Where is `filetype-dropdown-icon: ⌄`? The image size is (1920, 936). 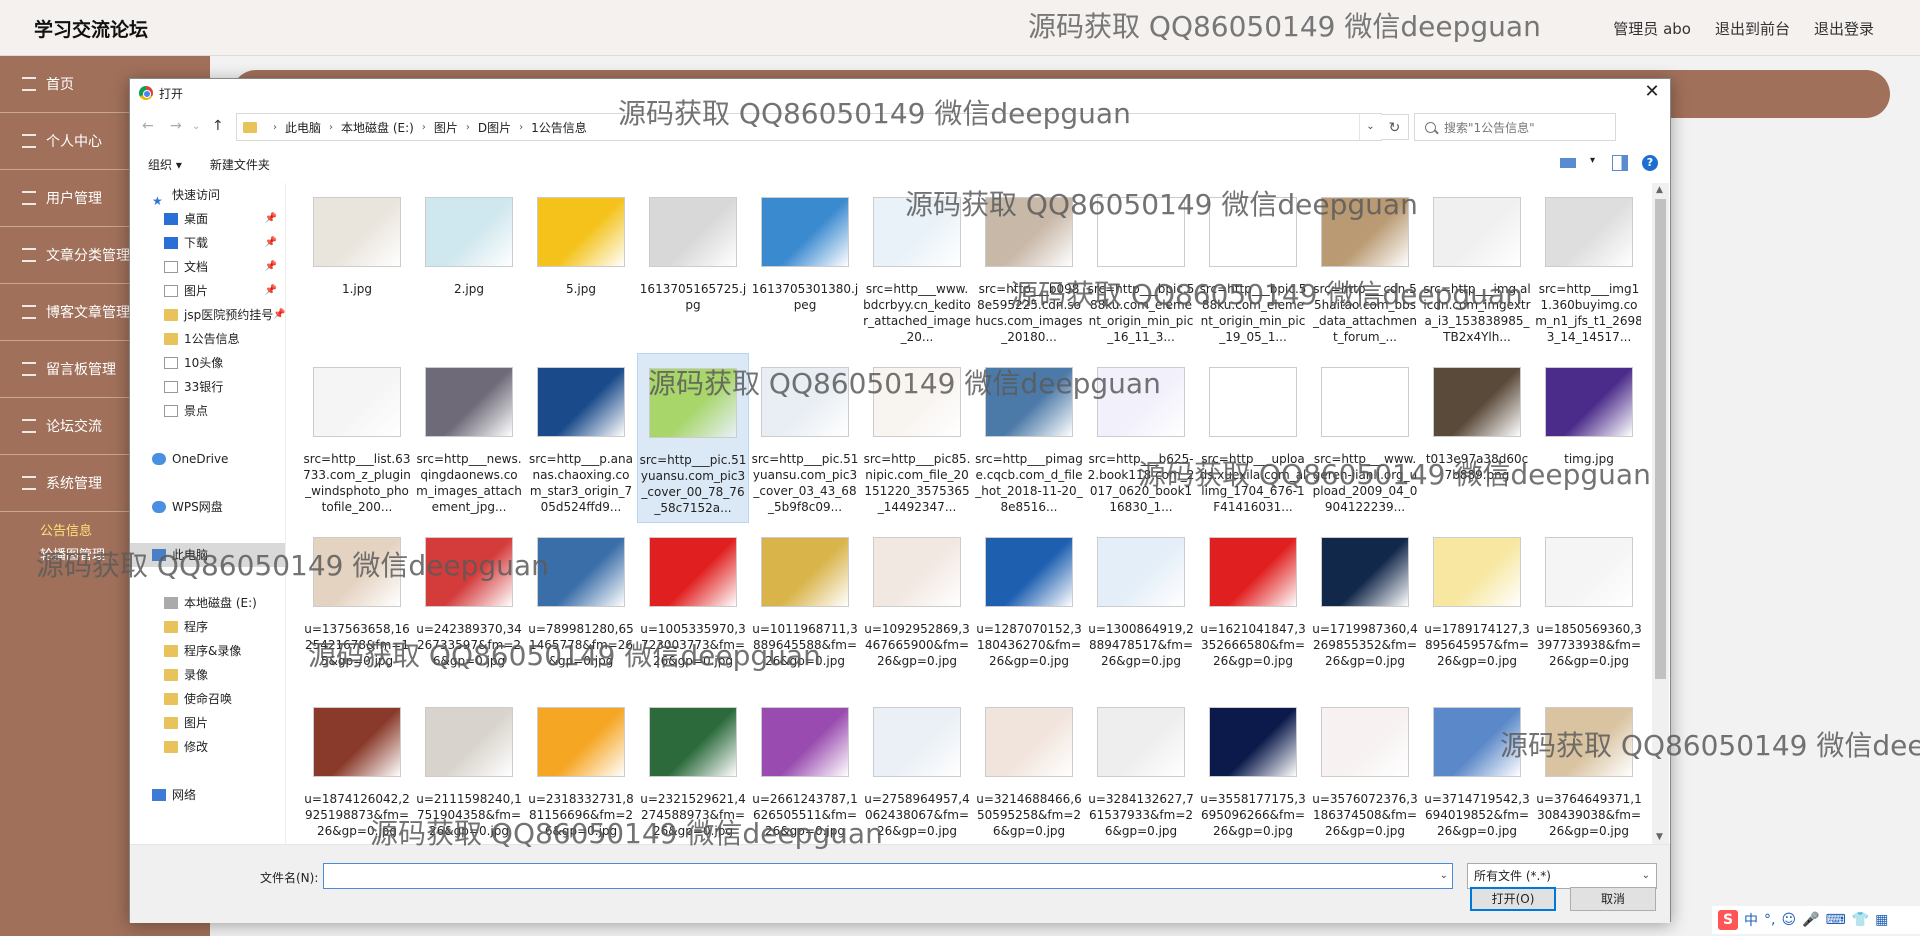 filetype-dropdown-icon: ⌄ is located at coordinates (1646, 876).